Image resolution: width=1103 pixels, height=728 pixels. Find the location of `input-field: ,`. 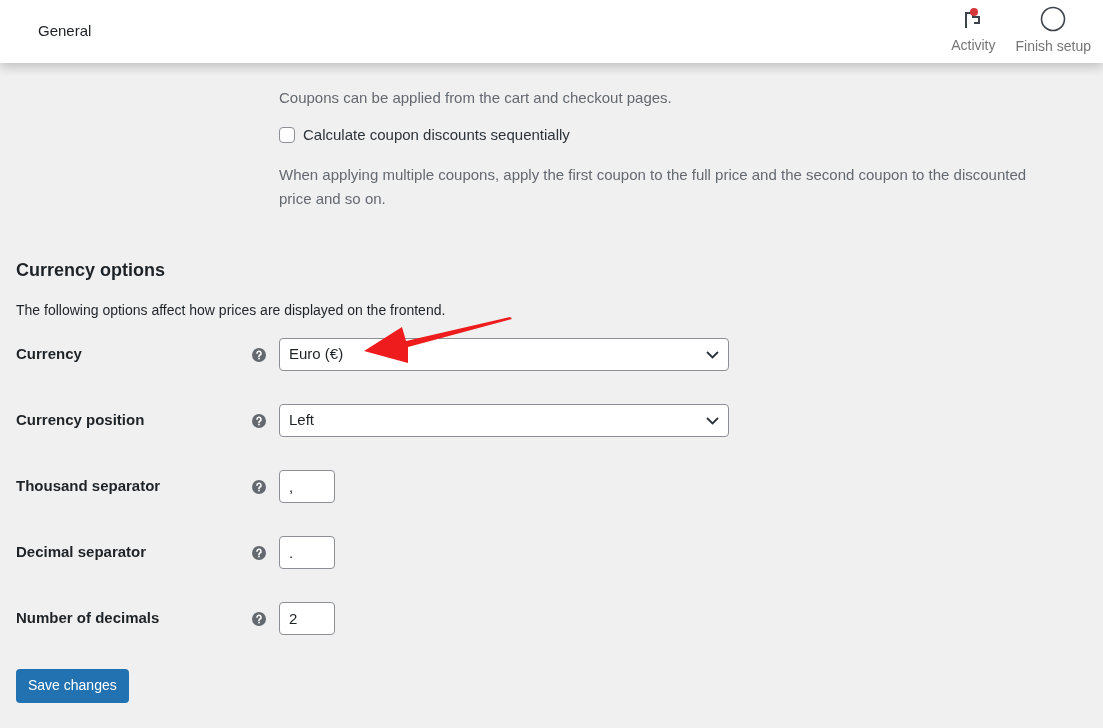

input-field: , is located at coordinates (307, 486).